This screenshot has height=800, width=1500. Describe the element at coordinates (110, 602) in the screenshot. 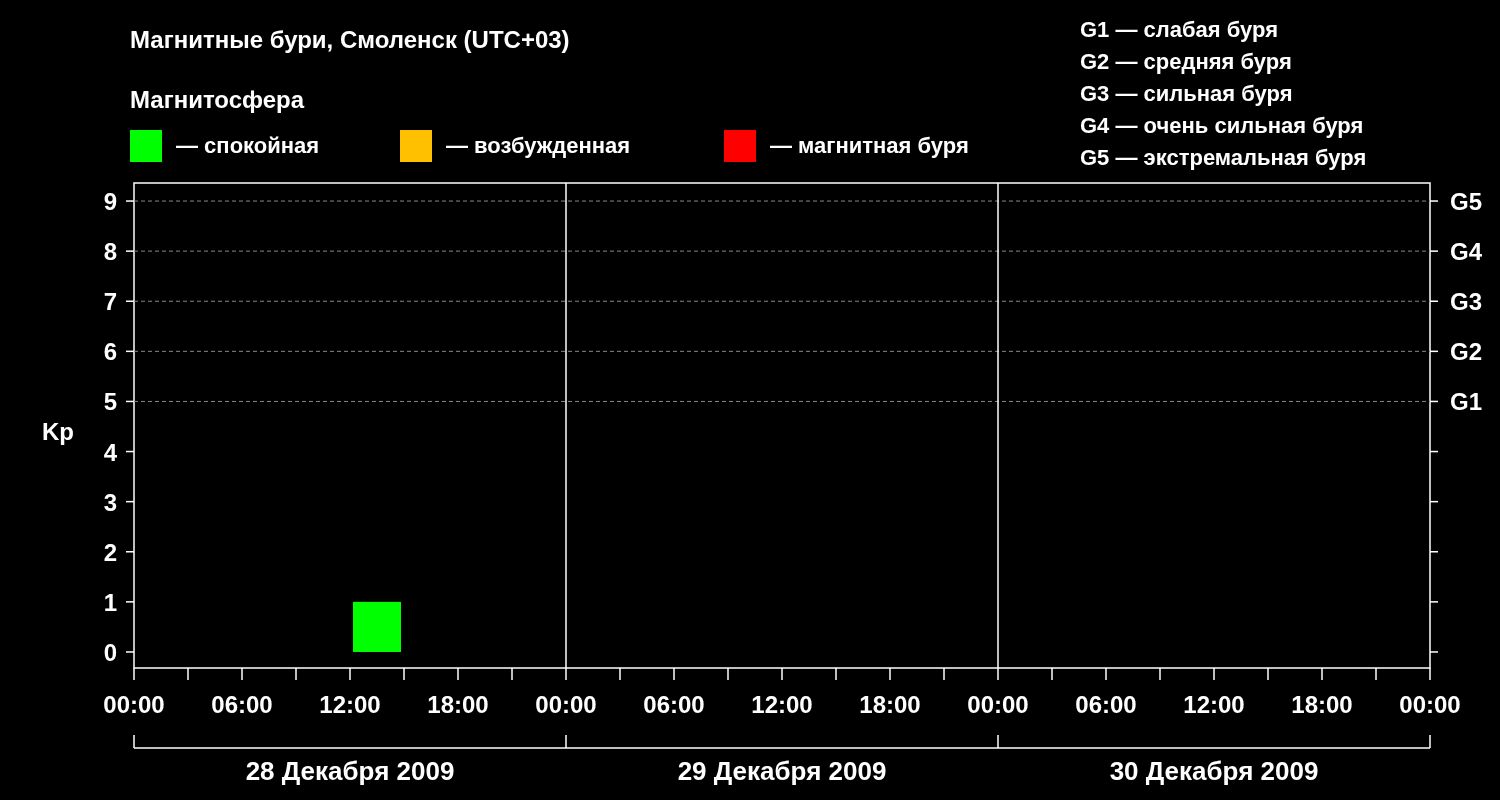

I see `y-tick-label: 1` at that location.